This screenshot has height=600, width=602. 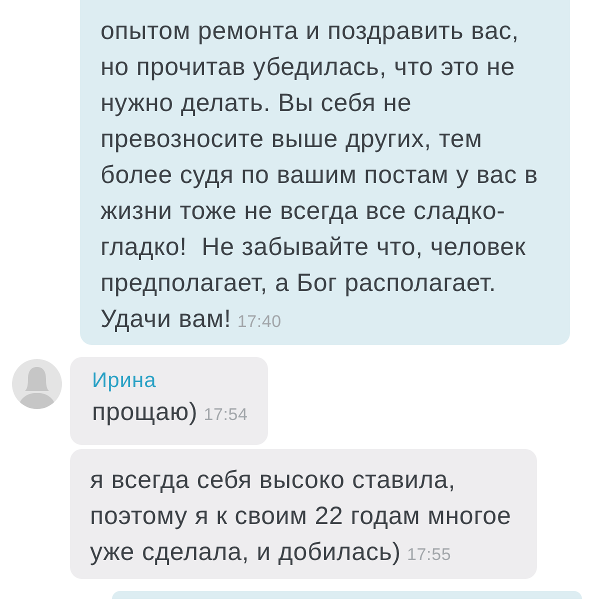 I want to click on message-text: гладко! Не забывайте что, человек, so click(x=313, y=247).